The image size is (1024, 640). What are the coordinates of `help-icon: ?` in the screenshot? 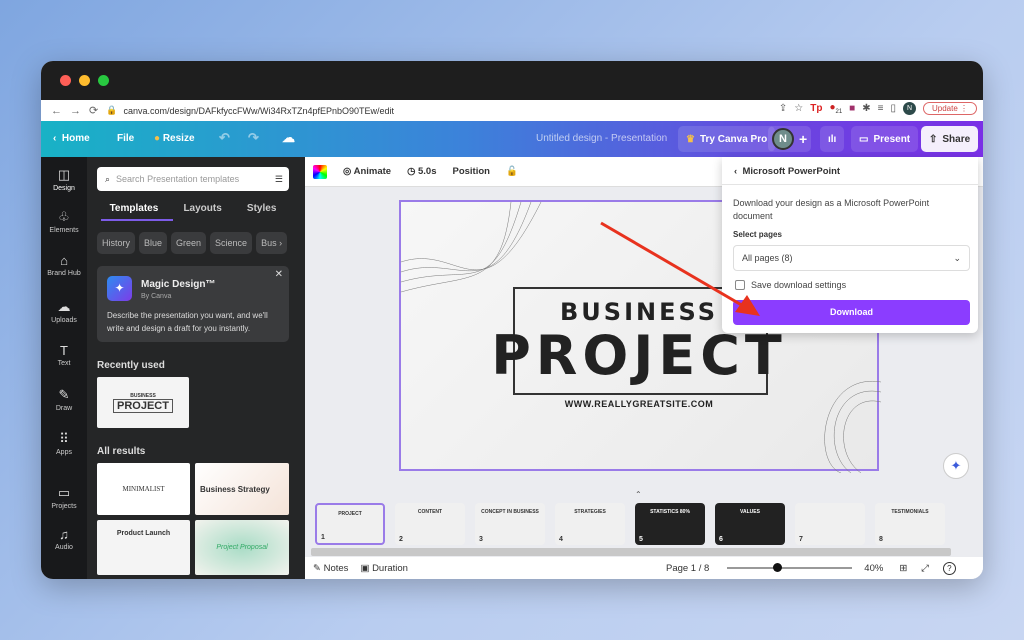 It's located at (949, 568).